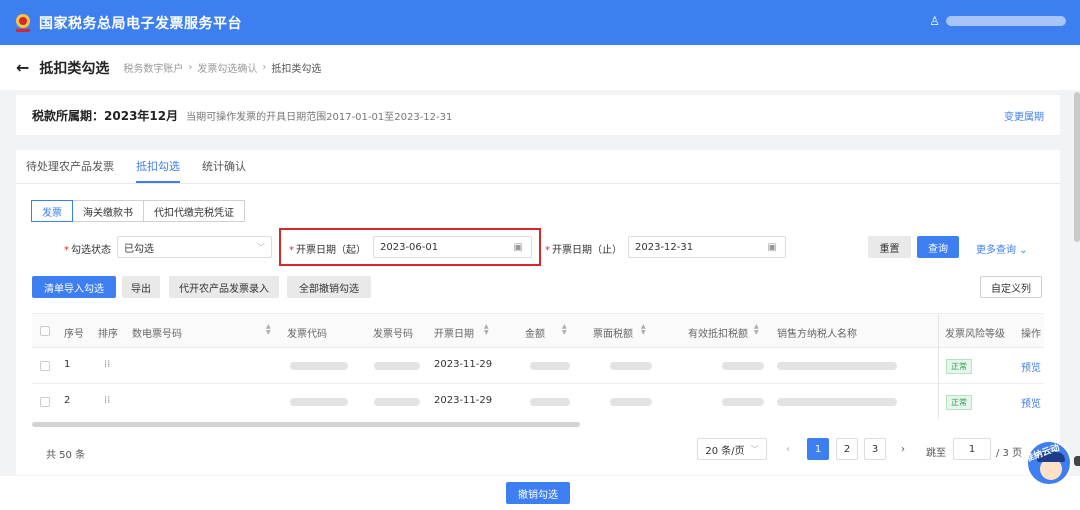 This screenshot has height=510, width=1080. Describe the element at coordinates (296, 69) in the screenshot. I see `breadcrumb-item-current: 抵扣类勾选` at that location.